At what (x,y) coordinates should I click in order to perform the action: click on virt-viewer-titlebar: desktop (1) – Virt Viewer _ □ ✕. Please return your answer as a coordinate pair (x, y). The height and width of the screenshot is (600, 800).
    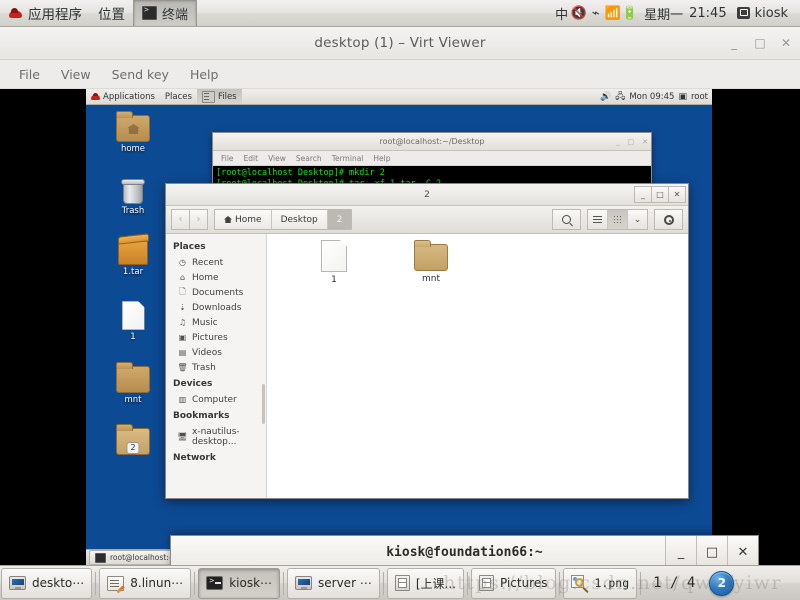
    Looking at the image, I should click on (400, 43).